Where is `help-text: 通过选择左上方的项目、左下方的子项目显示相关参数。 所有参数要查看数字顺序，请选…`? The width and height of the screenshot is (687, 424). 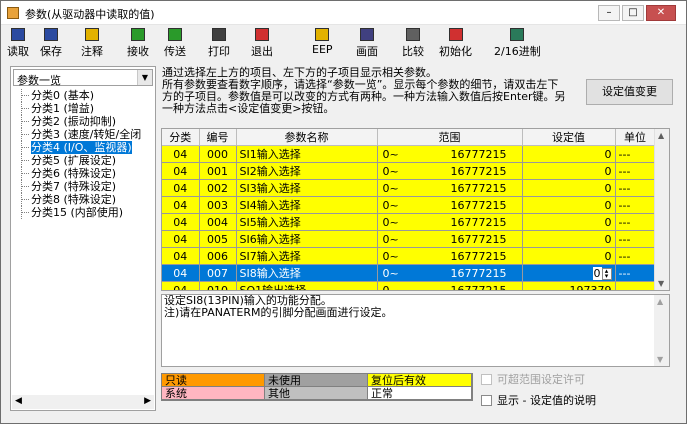 help-text: 通过选择左上方的项目、左下方的子项目显示相关参数。 所有参数要查看数字顺序，请选… is located at coordinates (369, 91).